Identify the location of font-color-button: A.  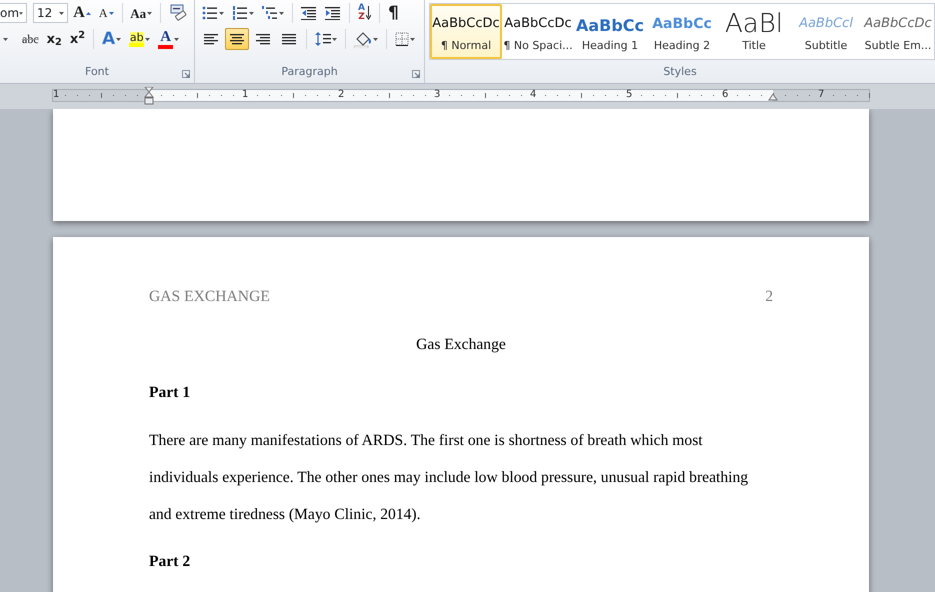
(168, 39).